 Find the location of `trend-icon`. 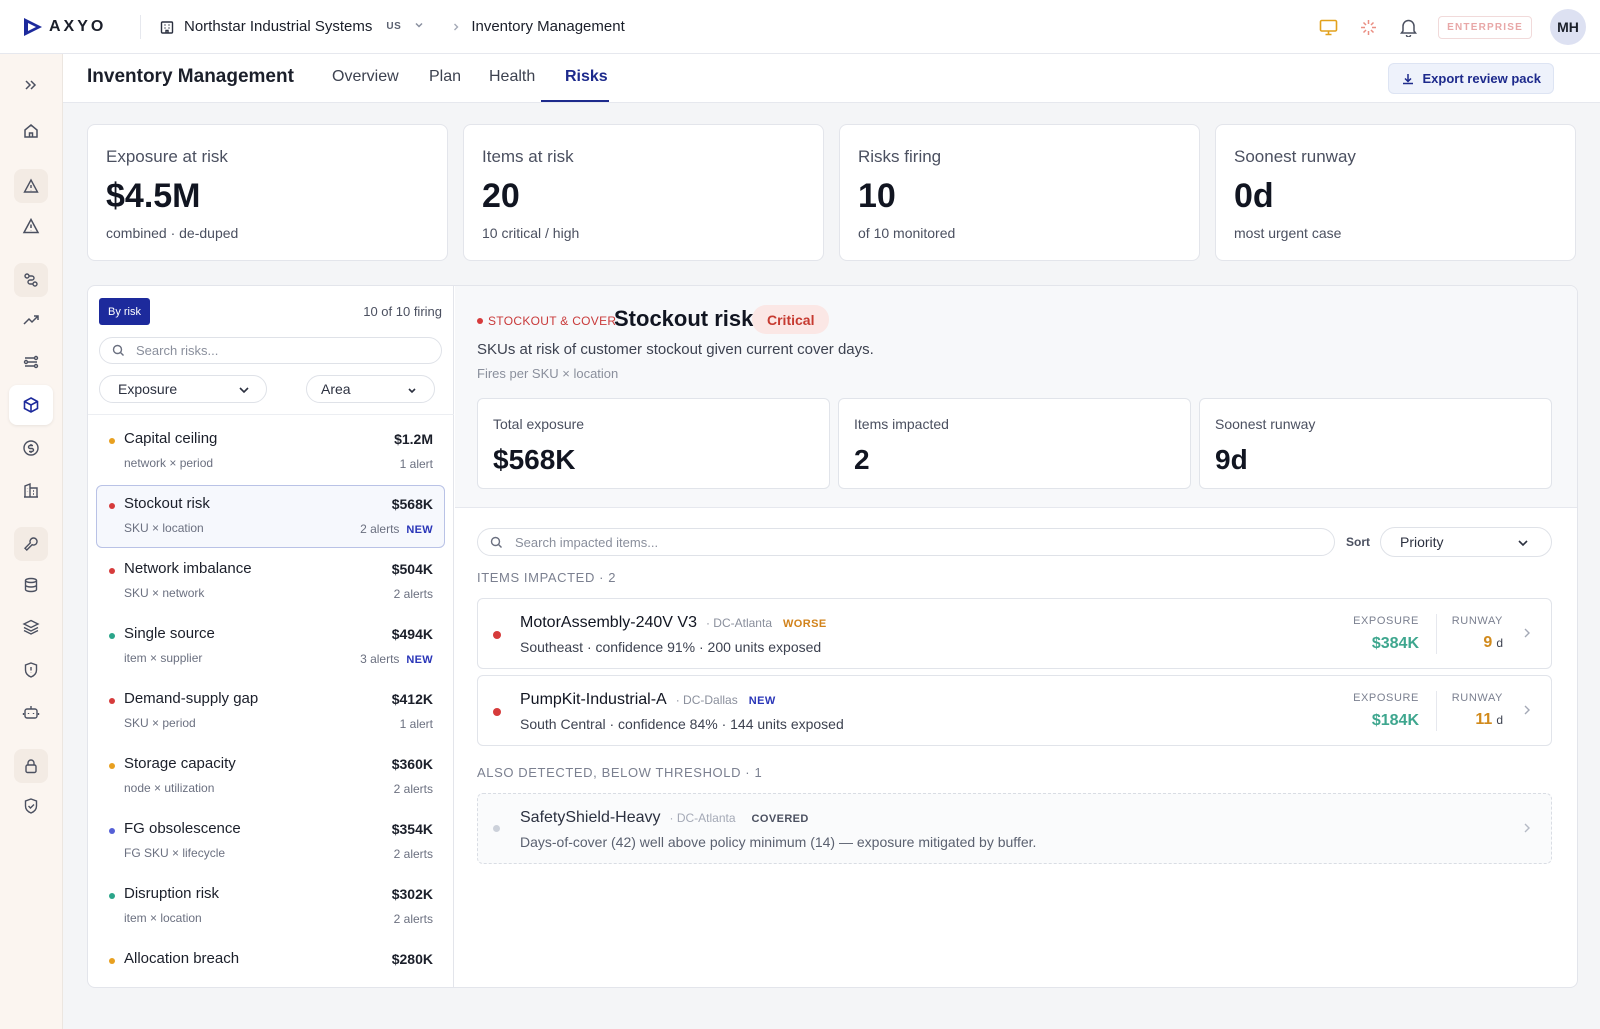

trend-icon is located at coordinates (31, 320).